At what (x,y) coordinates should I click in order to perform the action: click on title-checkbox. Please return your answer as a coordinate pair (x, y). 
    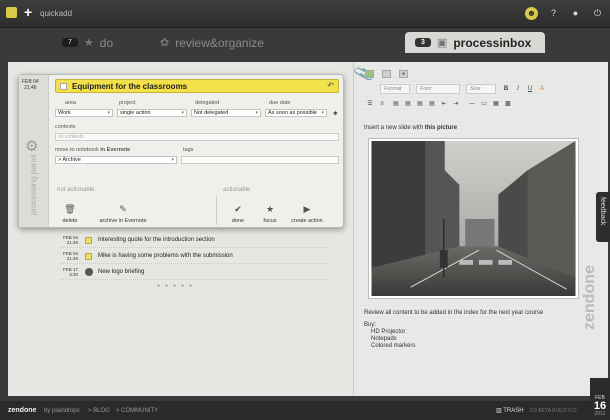
    Looking at the image, I should click on (63, 86).